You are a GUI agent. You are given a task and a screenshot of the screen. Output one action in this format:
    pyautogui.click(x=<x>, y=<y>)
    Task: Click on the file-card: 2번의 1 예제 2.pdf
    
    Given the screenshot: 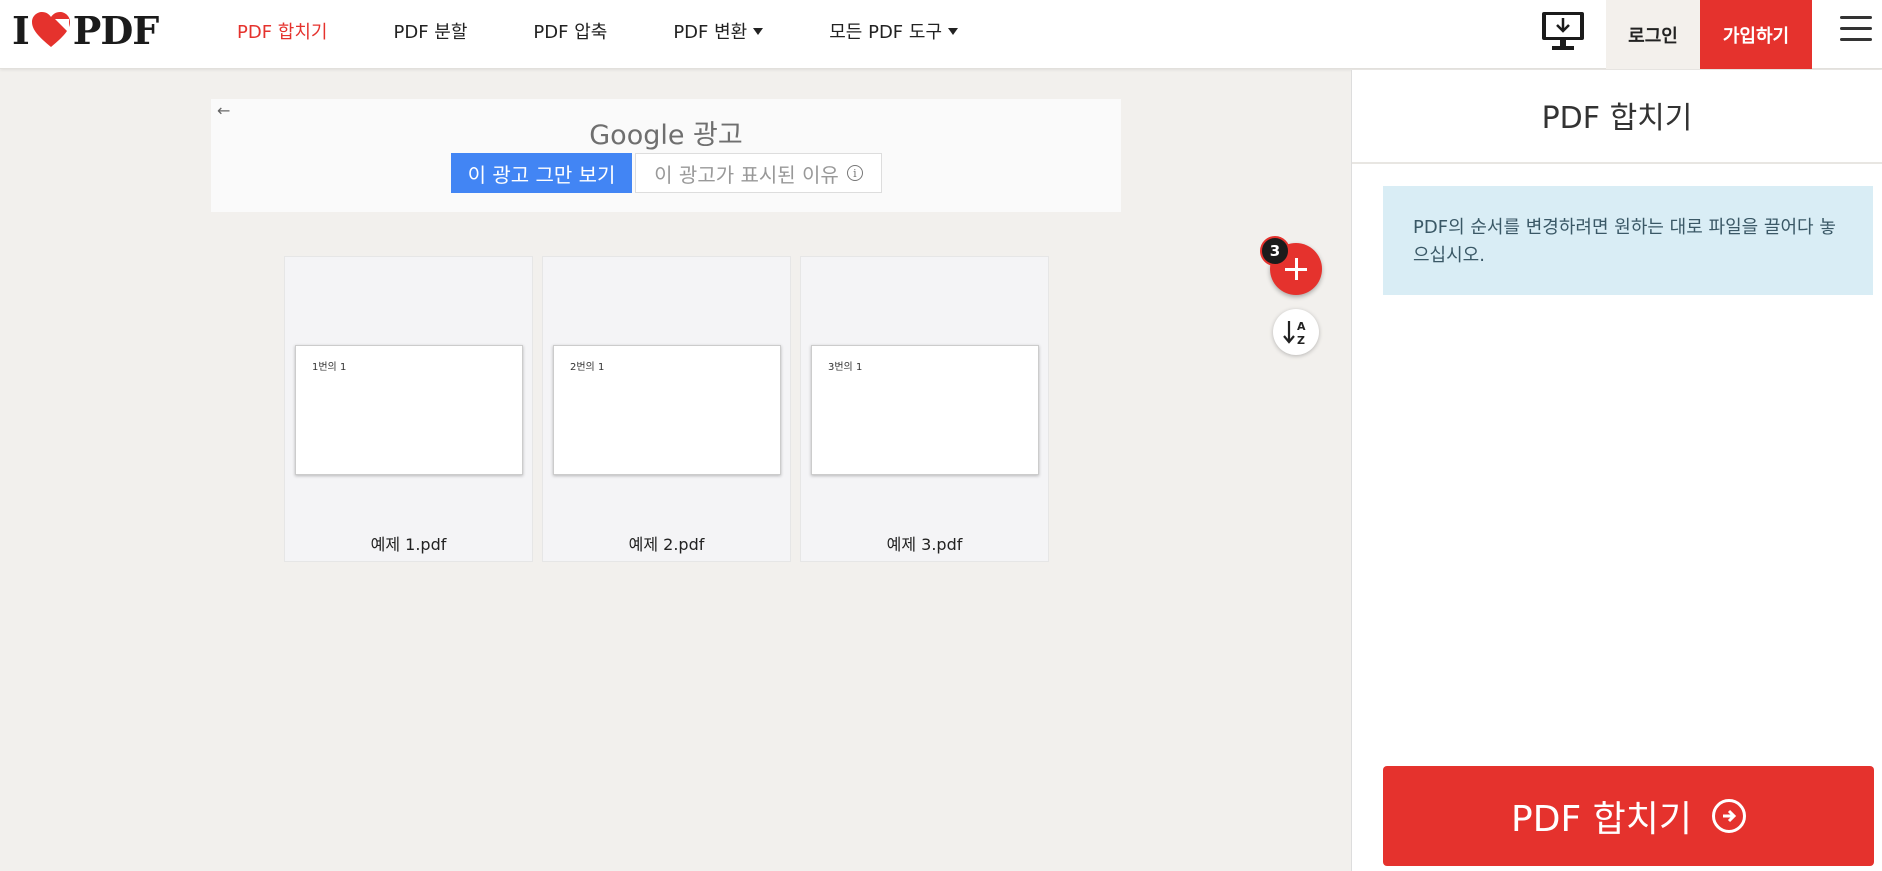 What is the action you would take?
    pyautogui.click(x=666, y=409)
    